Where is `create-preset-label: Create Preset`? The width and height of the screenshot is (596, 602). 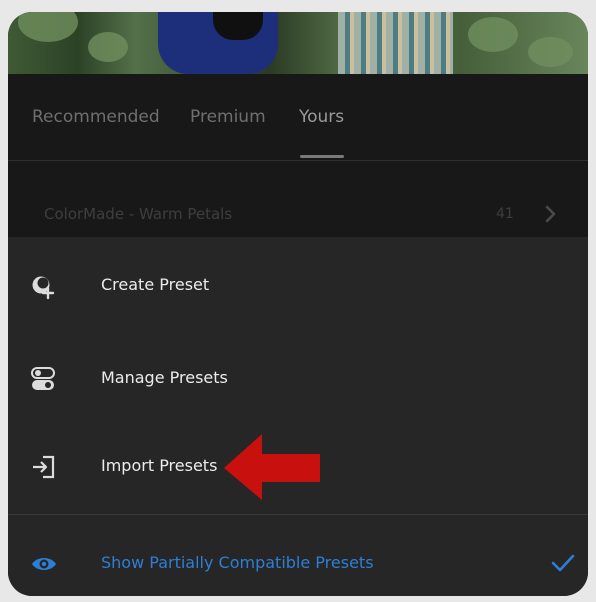 create-preset-label: Create Preset is located at coordinates (155, 284).